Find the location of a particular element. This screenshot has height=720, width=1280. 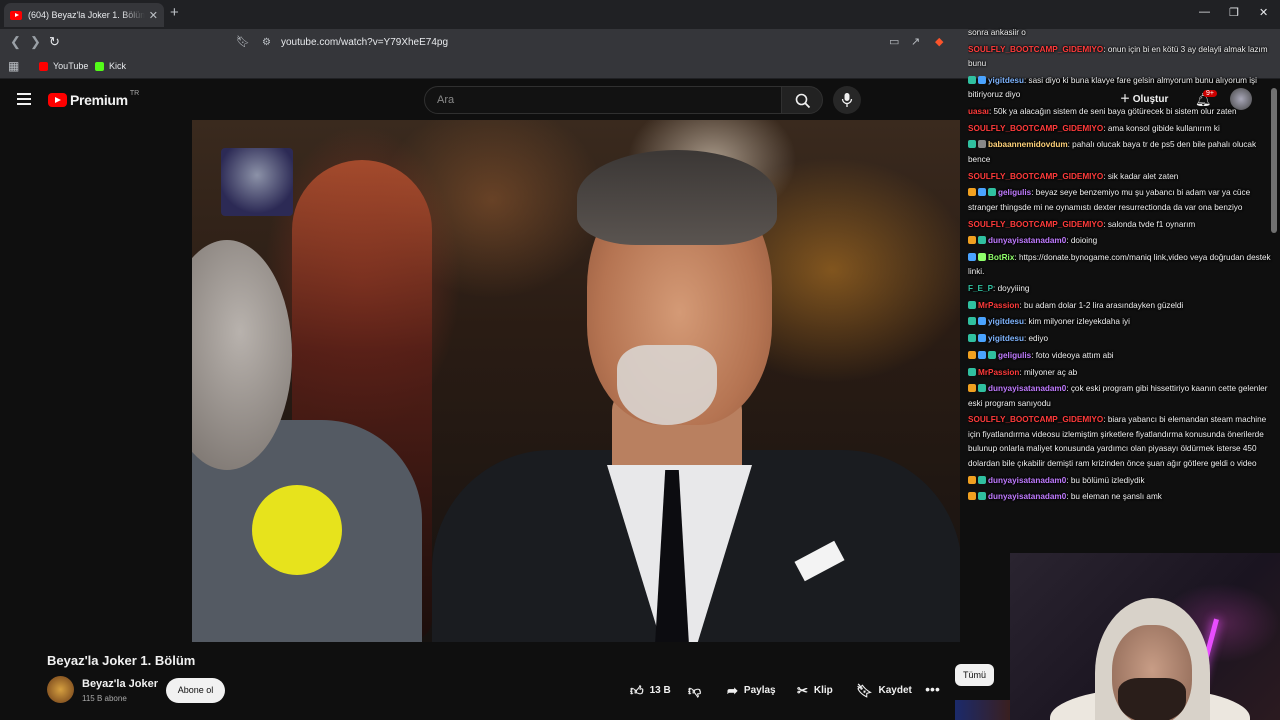

url-text: youtube.com/watch?v=Y79XheE74pg is located at coordinates (364, 42).